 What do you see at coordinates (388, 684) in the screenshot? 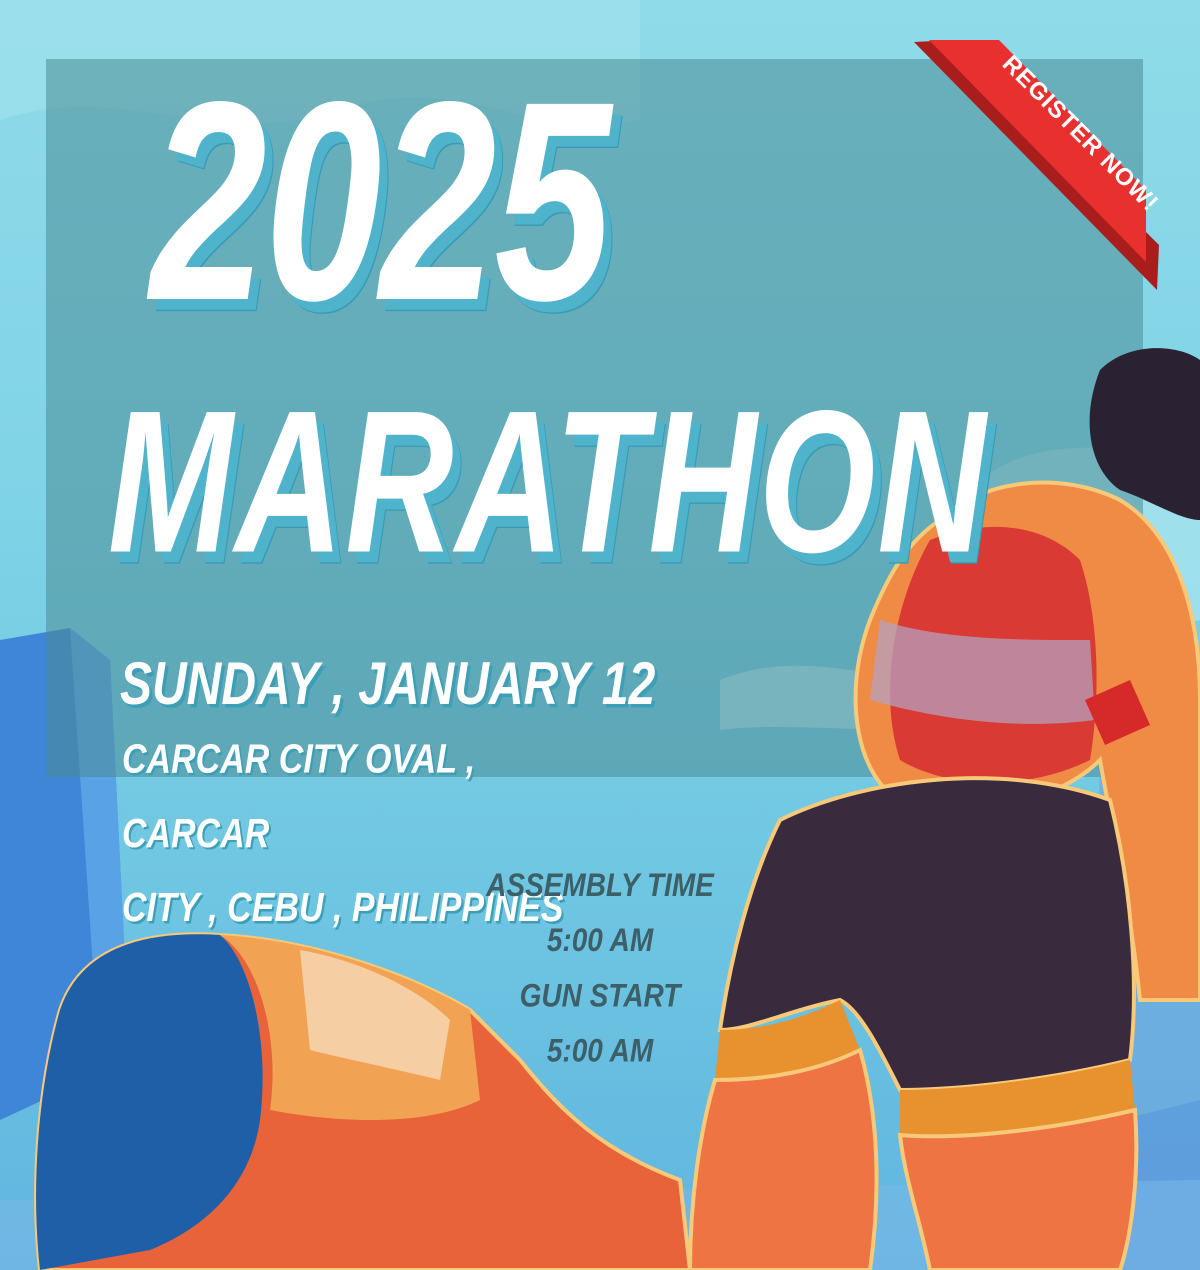
I see `event-date: SUNDAY , JANUARY 12` at bounding box center [388, 684].